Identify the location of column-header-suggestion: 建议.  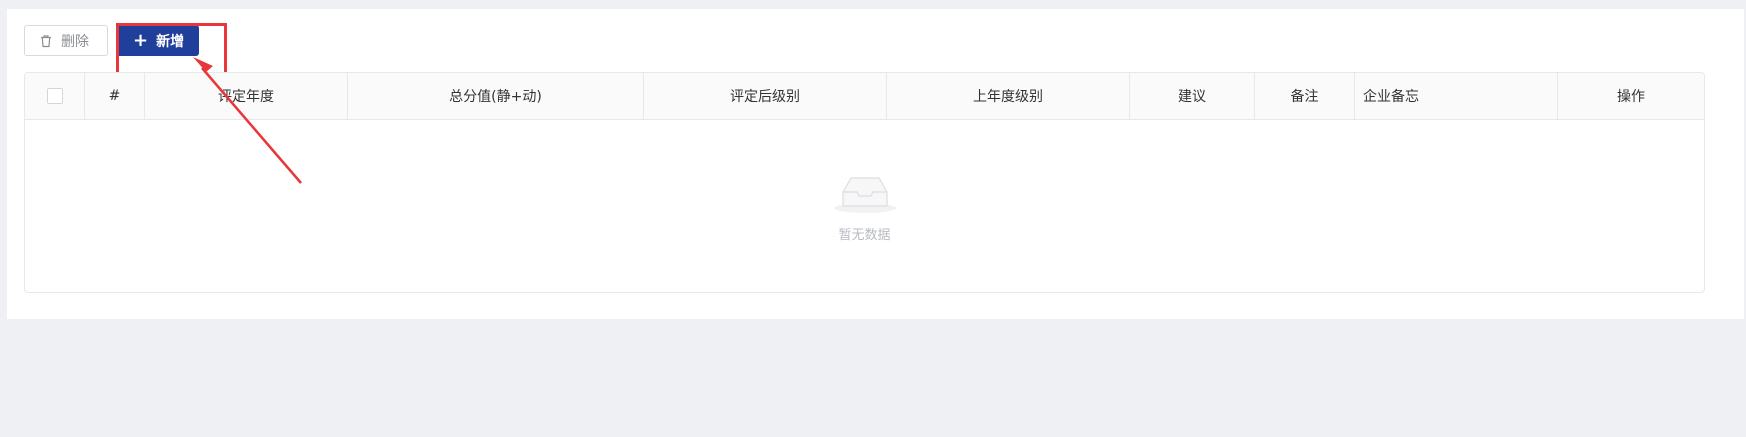
(1192, 96).